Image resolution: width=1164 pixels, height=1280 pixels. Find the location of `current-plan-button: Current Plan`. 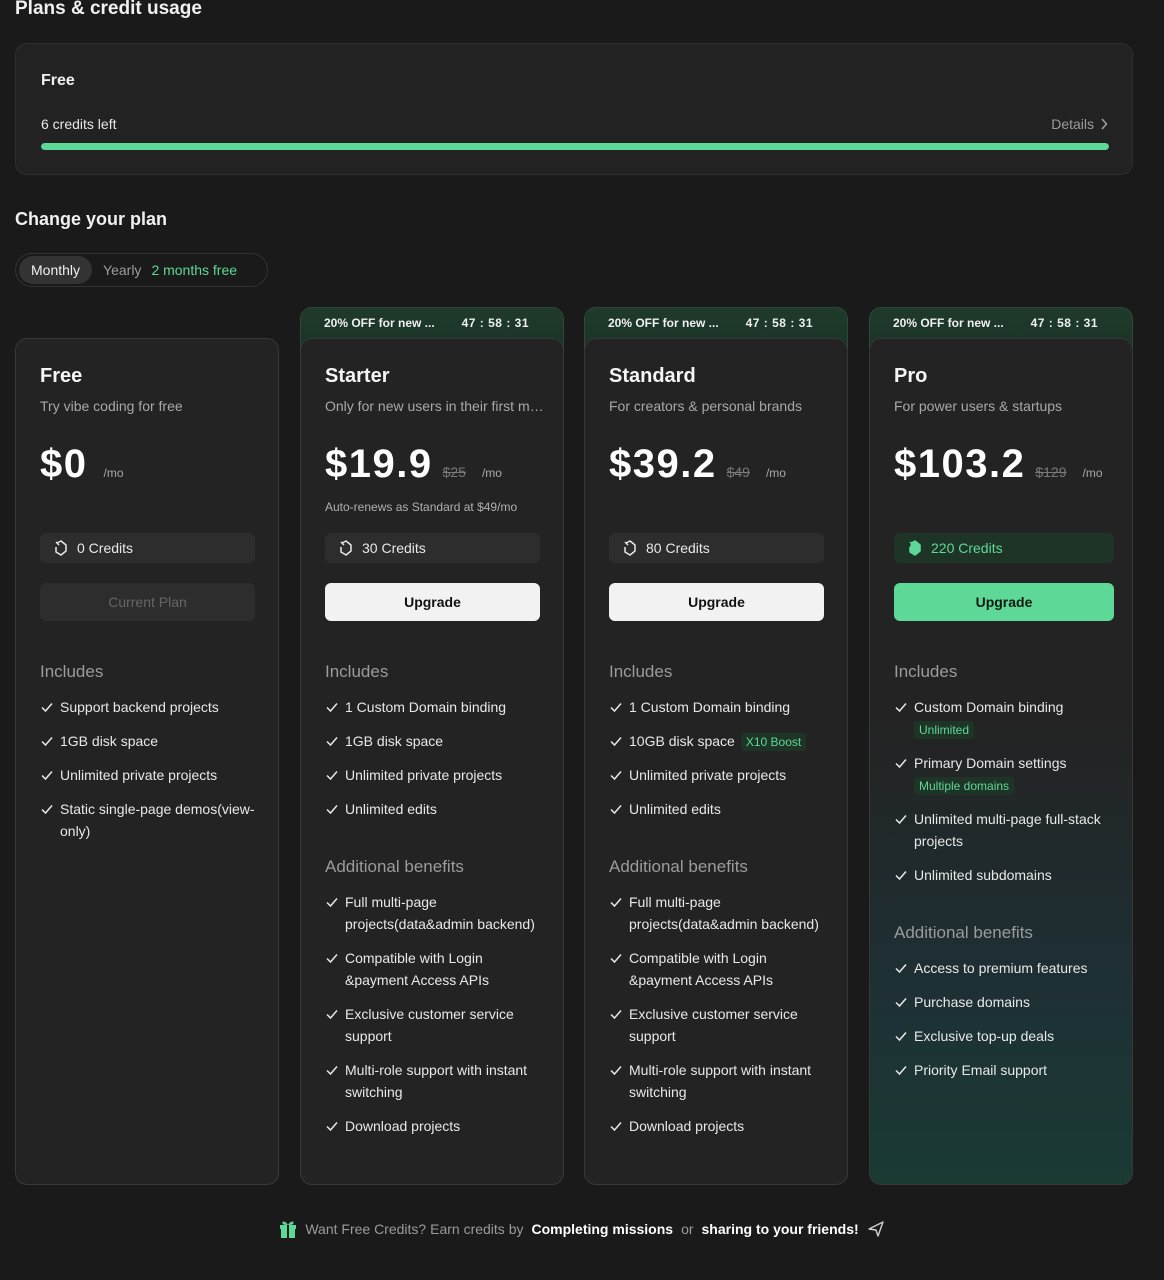

current-plan-button: Current Plan is located at coordinates (147, 602).